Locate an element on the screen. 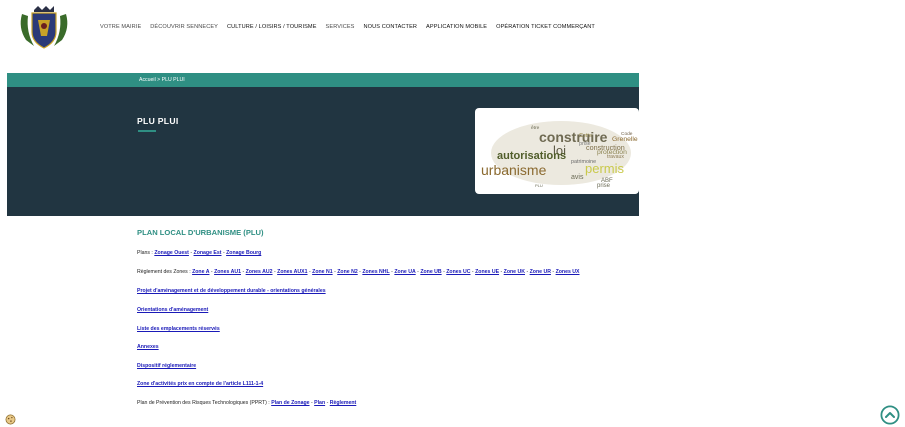  document-row: Annexes is located at coordinates (148, 347).